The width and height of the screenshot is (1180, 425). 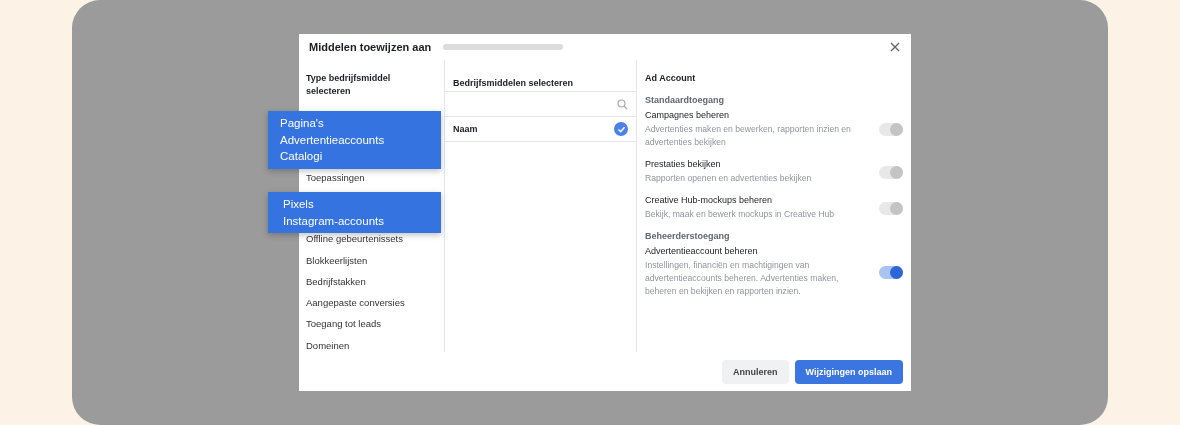 I want to click on permission-description: Instellingen, financiën en machtigingen van advertentieaccounts beheren. Advertenties maken, beheren en bekijken en rapporten inzien., so click(x=742, y=278).